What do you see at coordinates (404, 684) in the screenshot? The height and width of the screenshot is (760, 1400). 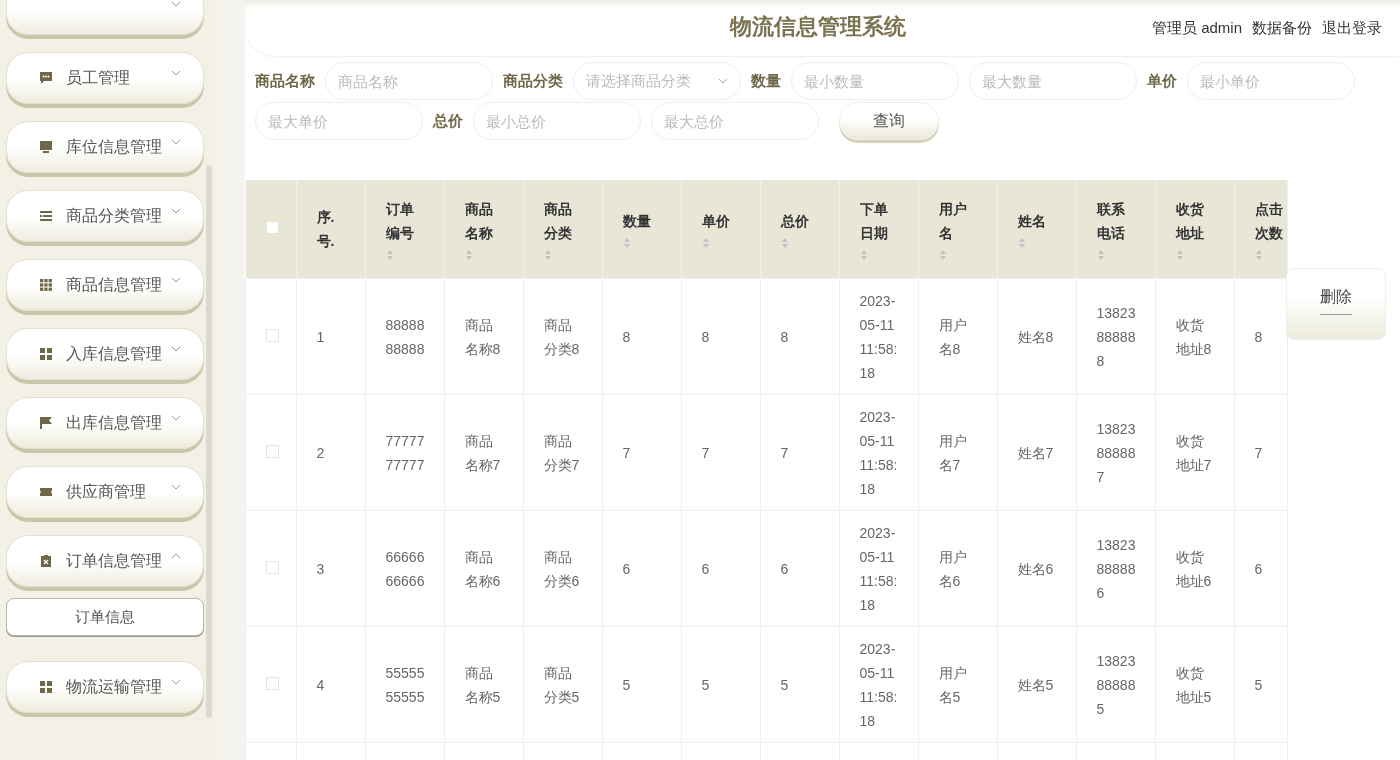 I see `table-cell: 5555555555` at bounding box center [404, 684].